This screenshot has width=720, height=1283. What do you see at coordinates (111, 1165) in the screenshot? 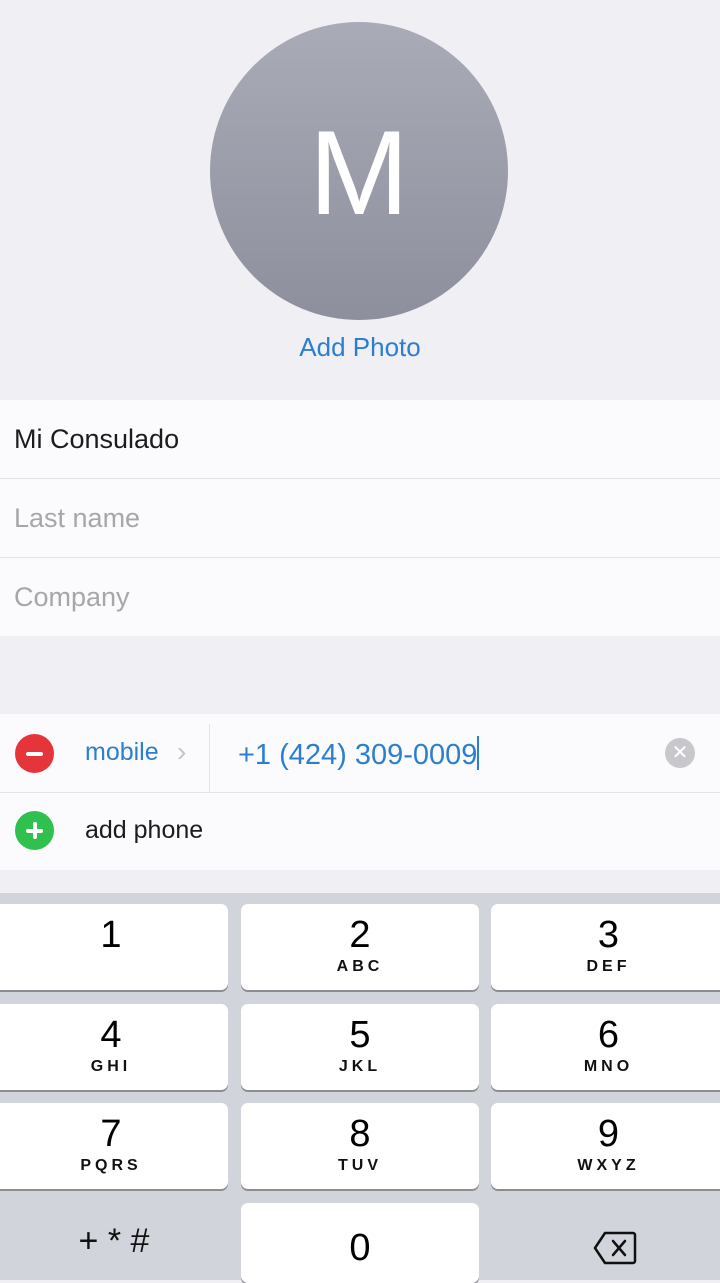
I see `key-letters: PQRS` at bounding box center [111, 1165].